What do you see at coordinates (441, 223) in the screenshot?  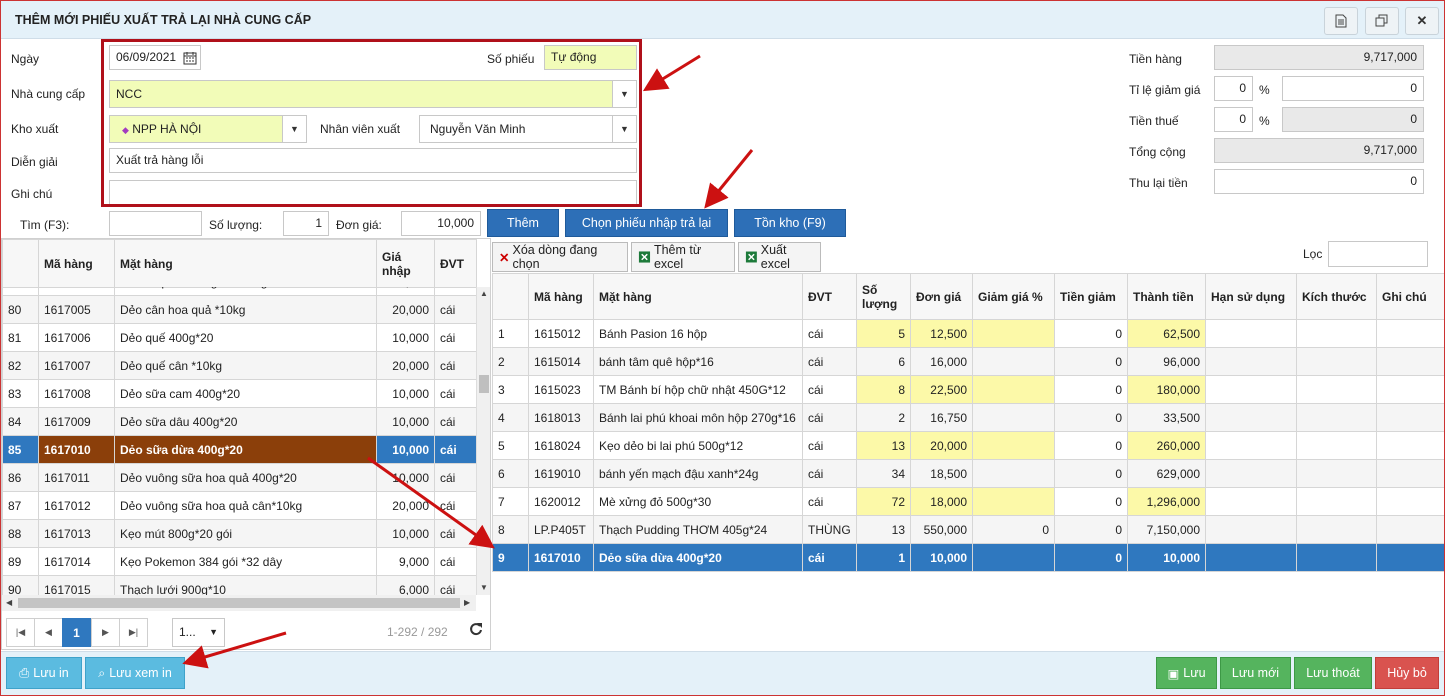 I see `don-gia-input: 10,000` at bounding box center [441, 223].